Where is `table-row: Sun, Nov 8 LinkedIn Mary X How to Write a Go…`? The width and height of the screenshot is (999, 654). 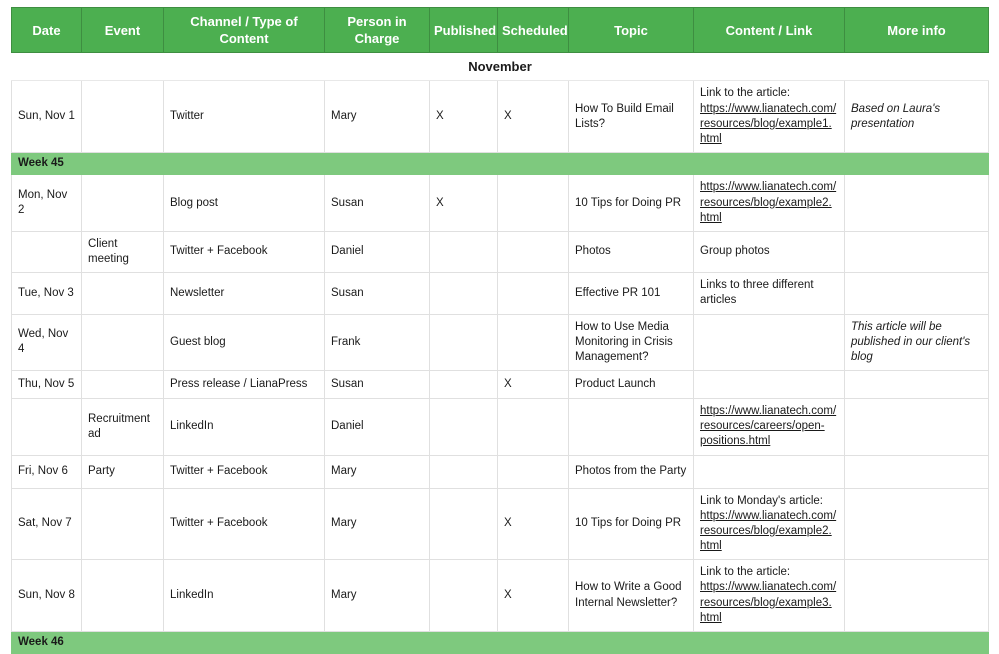 table-row: Sun, Nov 8 LinkedIn Mary X How to Write a Go… is located at coordinates (500, 595).